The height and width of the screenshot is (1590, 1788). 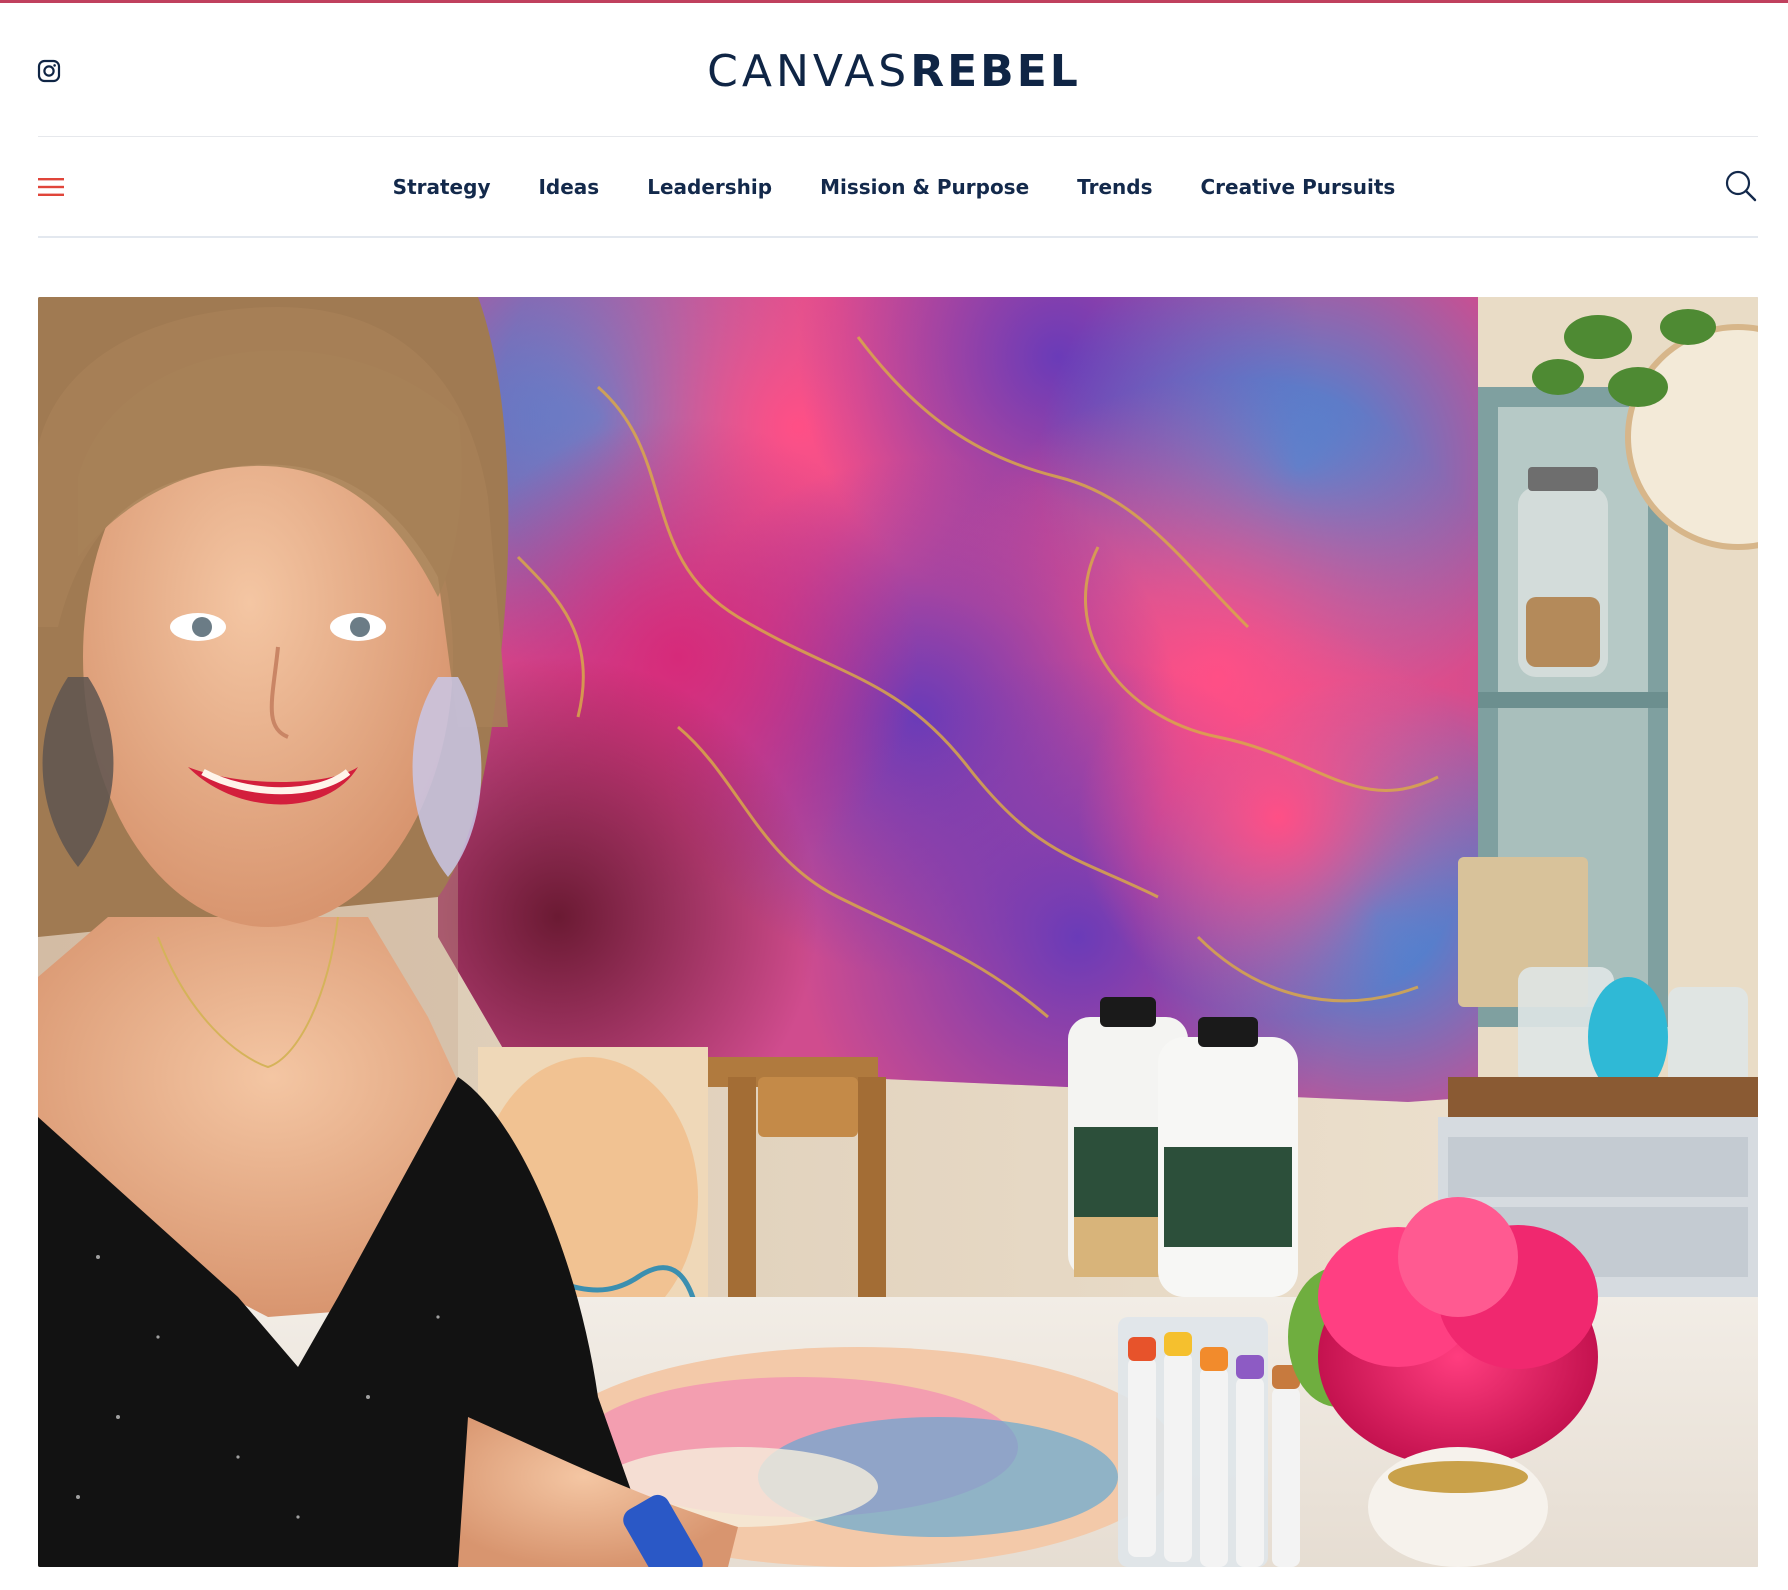 What do you see at coordinates (442, 187) in the screenshot?
I see `nav-item-strategy: Strategy` at bounding box center [442, 187].